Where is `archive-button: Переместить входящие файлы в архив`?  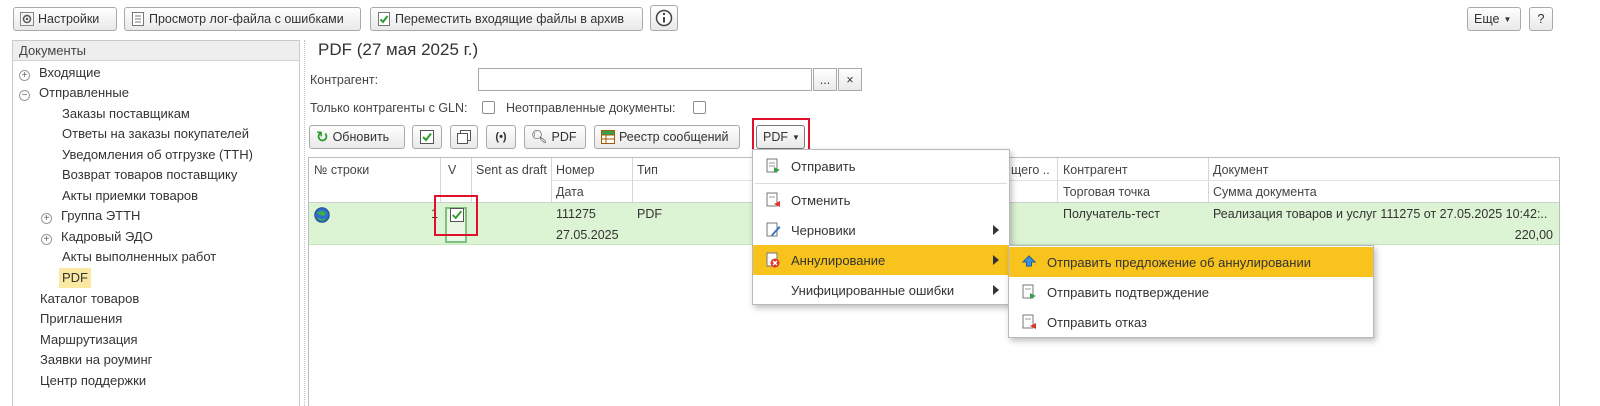
archive-button: Переместить входящие файлы в архив is located at coordinates (506, 19).